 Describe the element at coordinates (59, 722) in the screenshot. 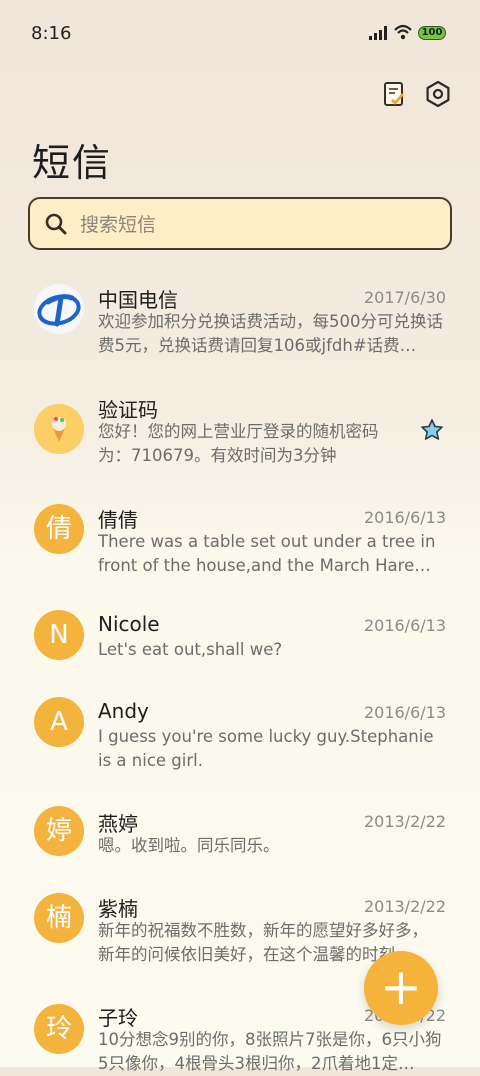

I see `contact-avatar: A` at that location.